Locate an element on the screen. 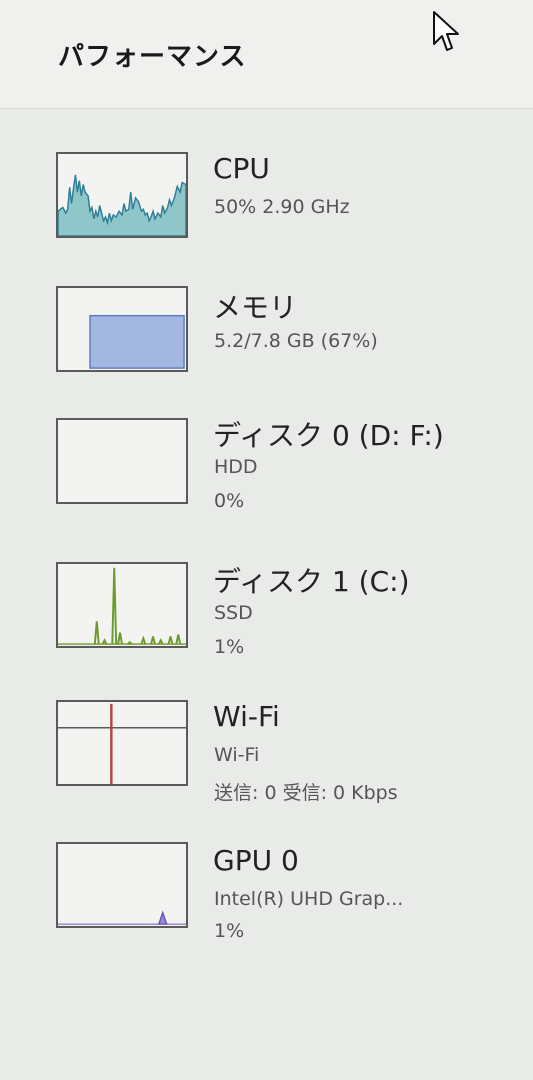  resource-item-cpu: CPU 50% 2.90 GHz is located at coordinates (266, 173).